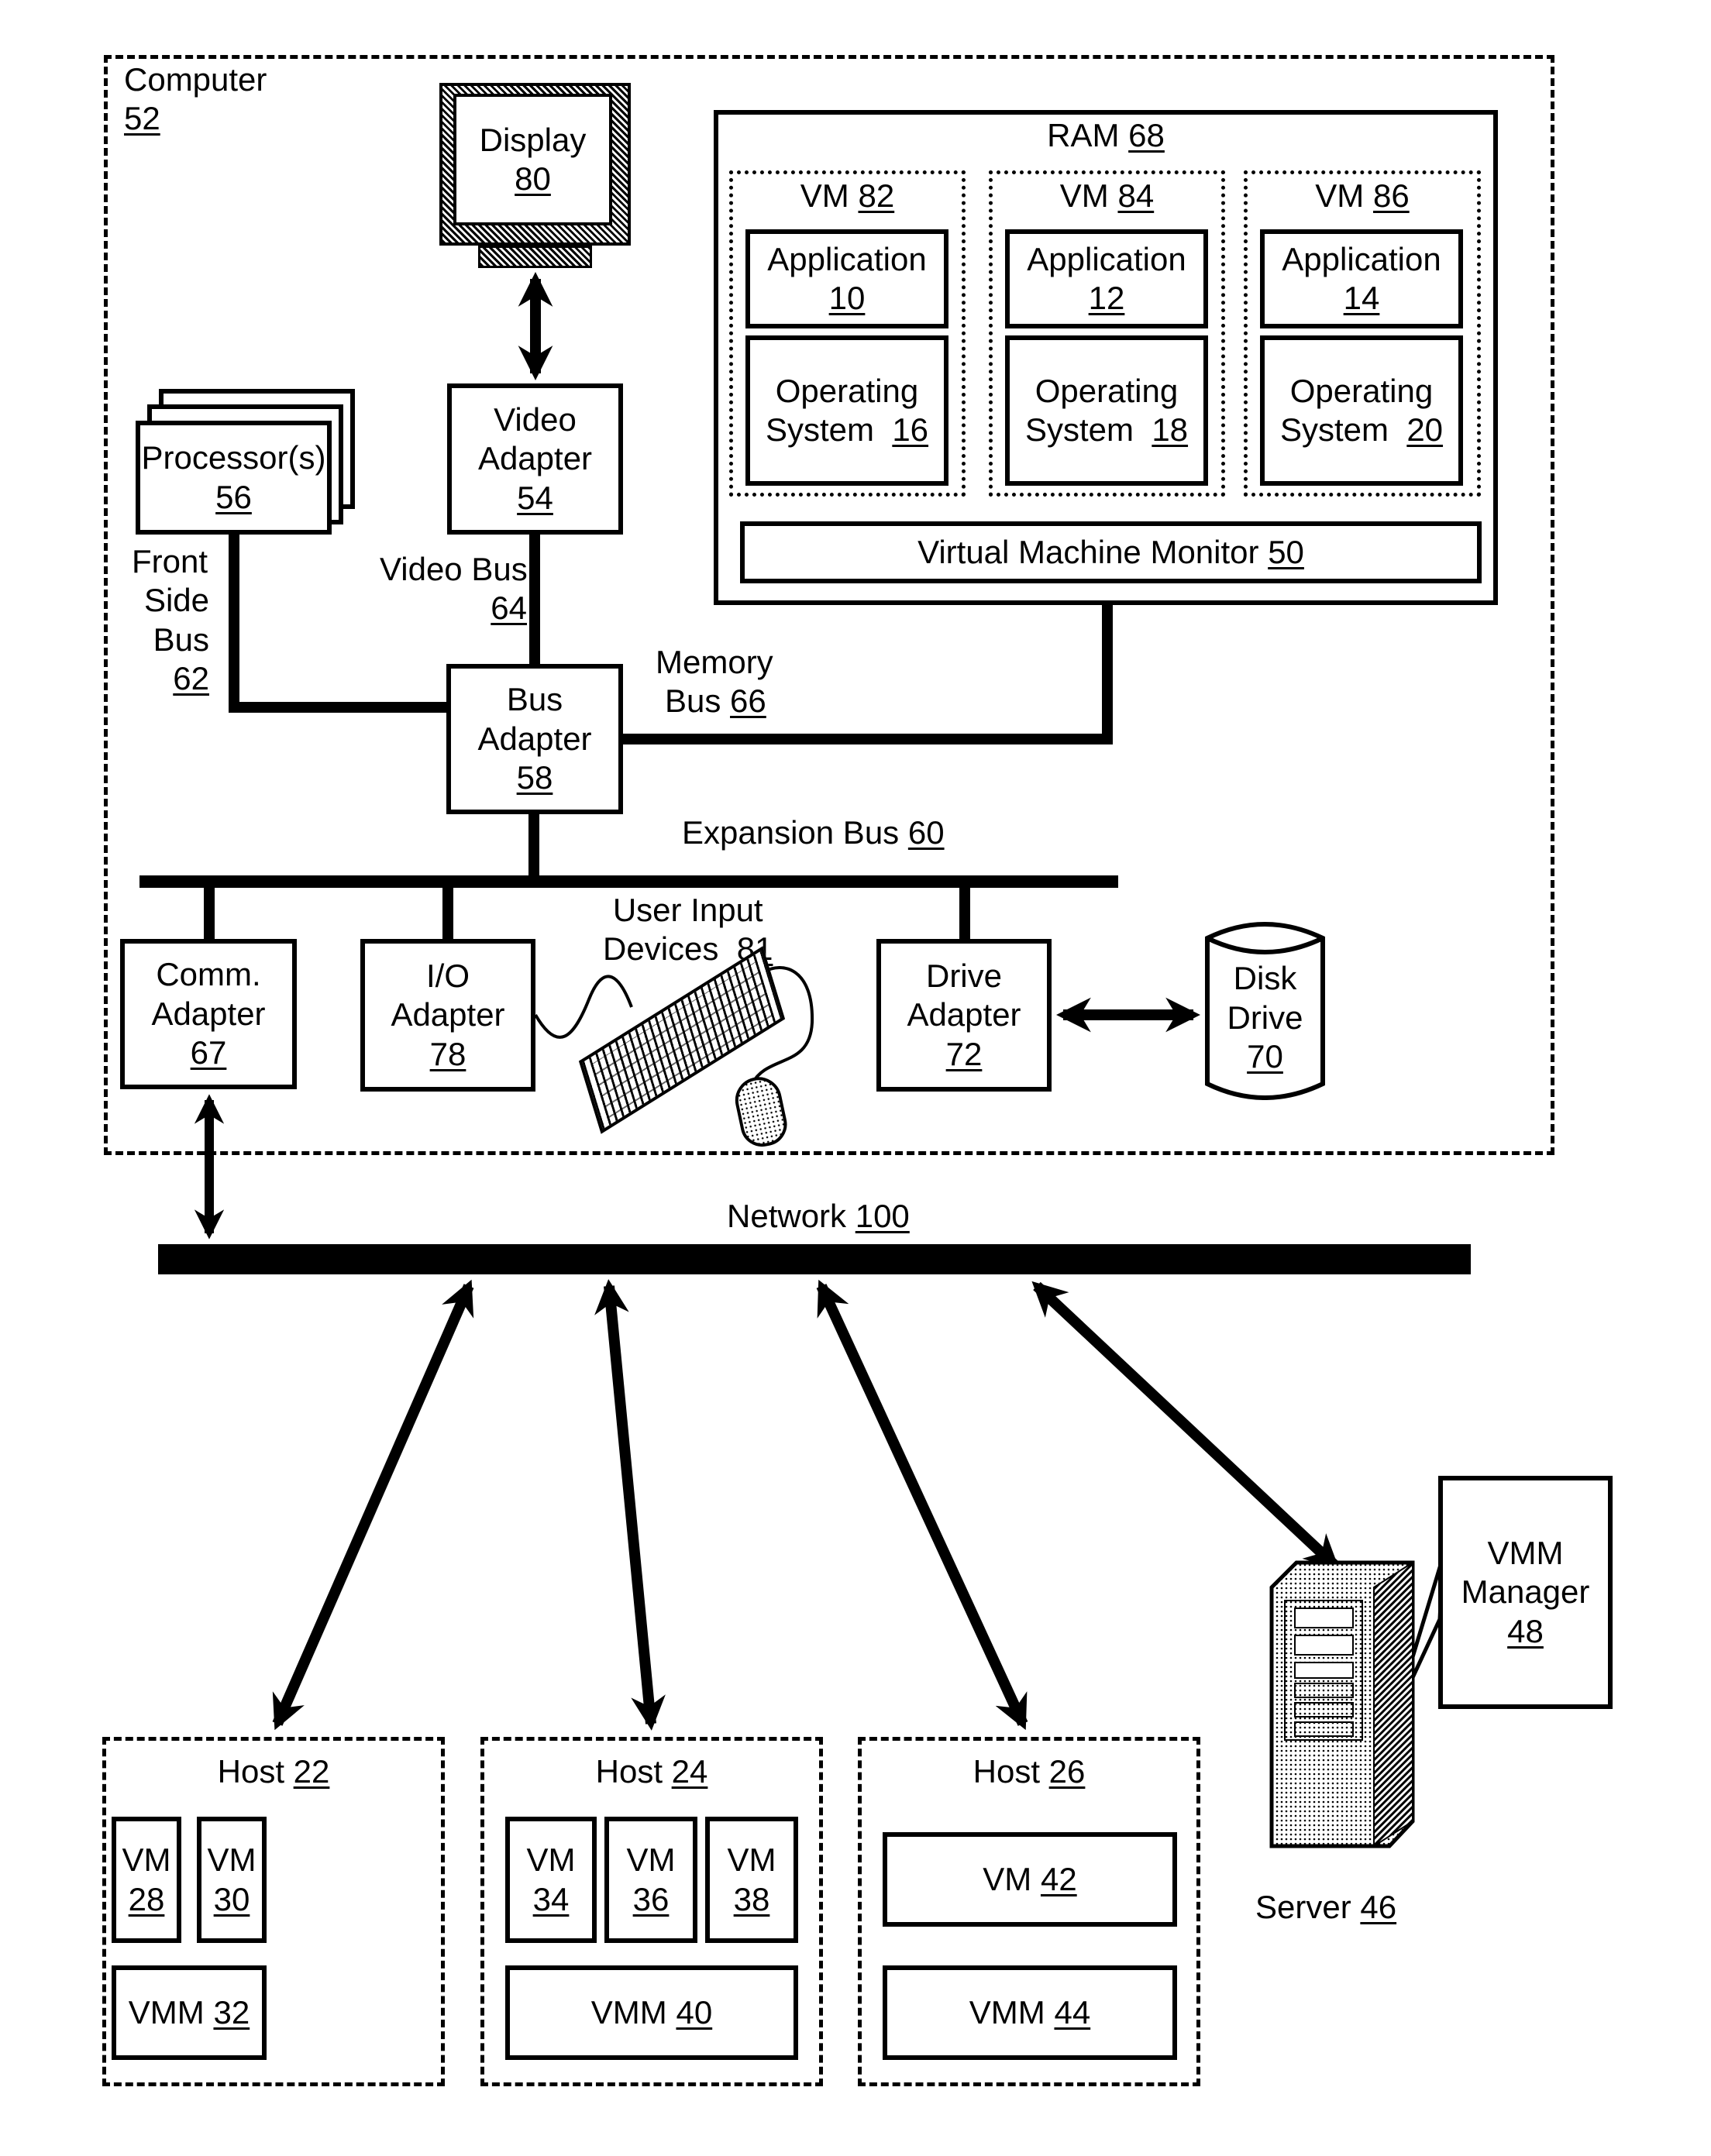  What do you see at coordinates (1391, 195) in the screenshot?
I see `vm-86-ref: 86` at bounding box center [1391, 195].